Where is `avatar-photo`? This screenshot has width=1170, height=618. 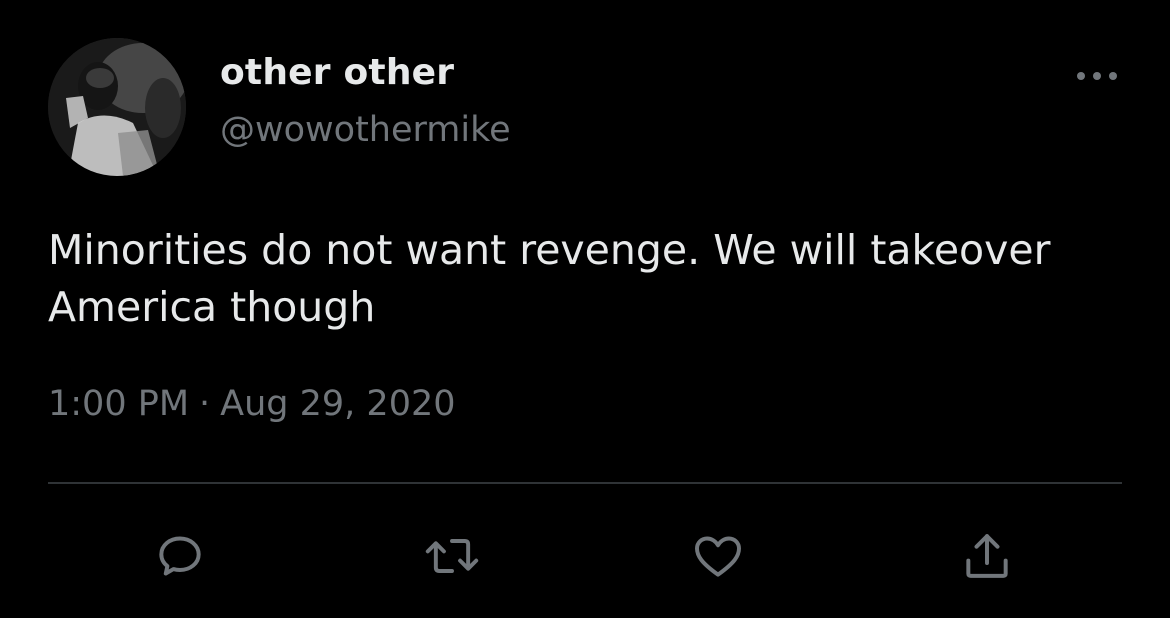 avatar-photo is located at coordinates (117, 107).